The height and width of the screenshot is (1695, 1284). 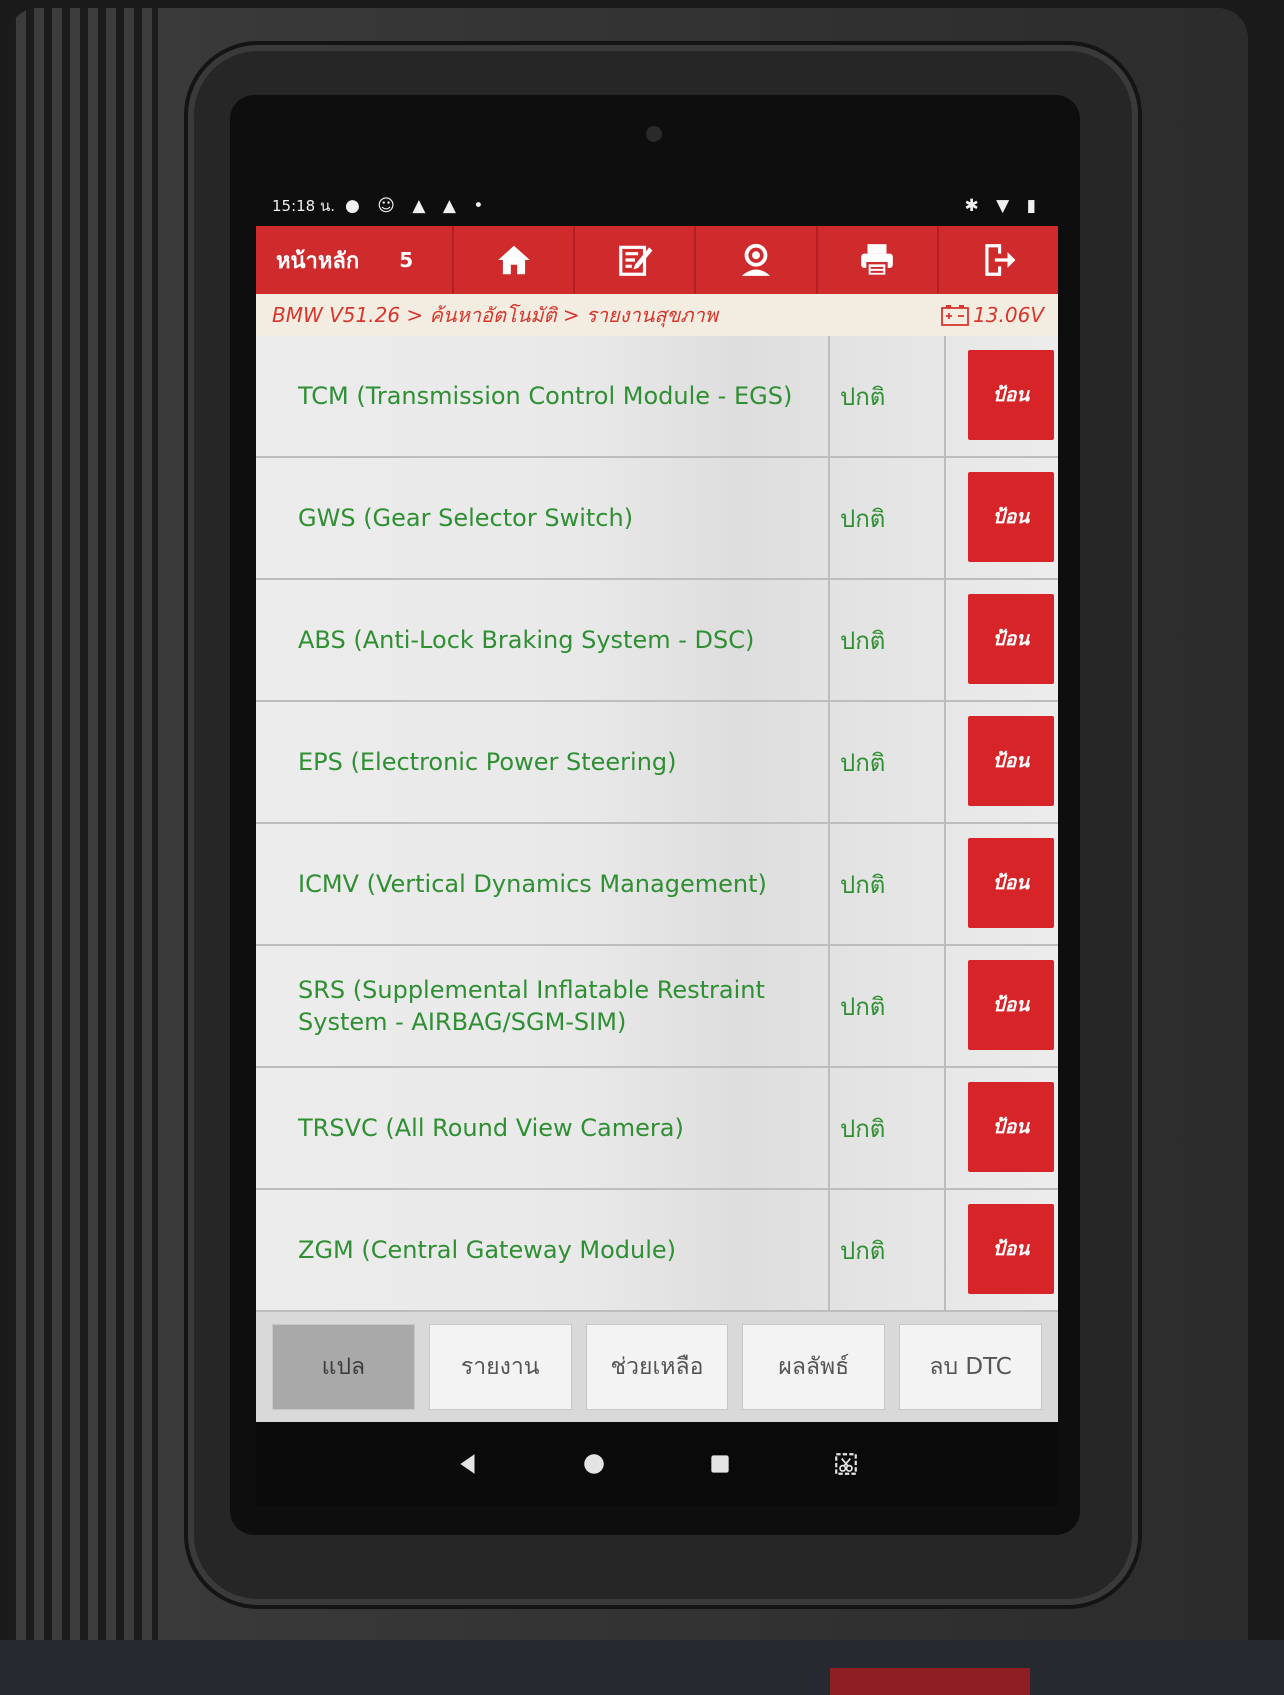 I want to click on support-button, so click(x=754, y=260).